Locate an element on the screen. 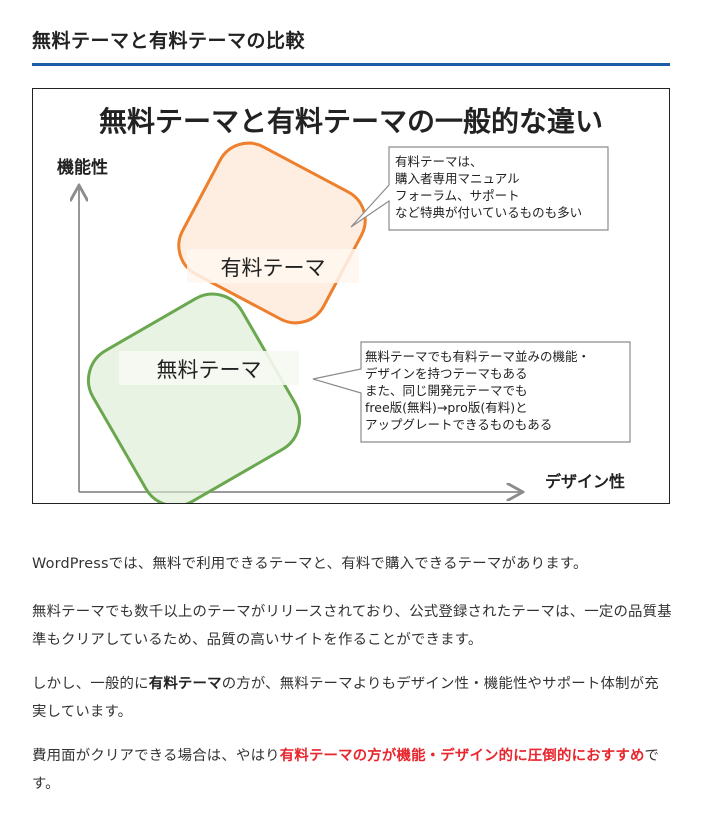  diagram-title: 無料テーマと有料テーマの一般的な違い is located at coordinates (351, 121).